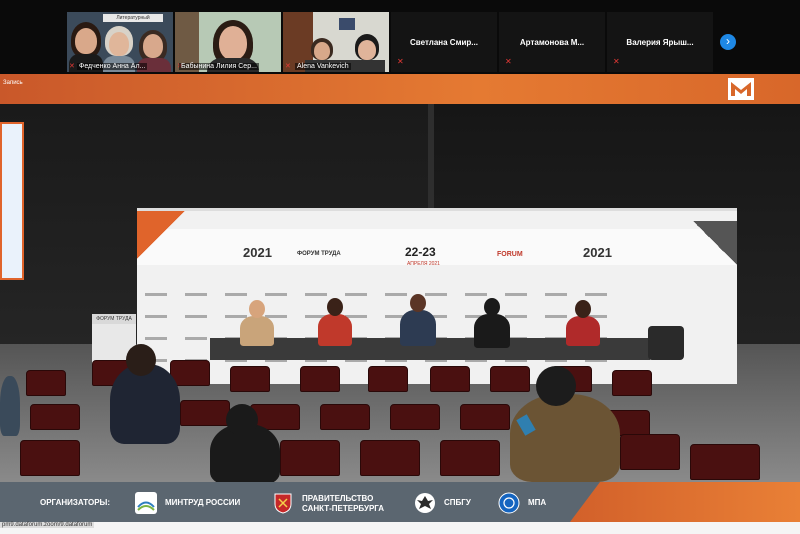  What do you see at coordinates (597, 252) in the screenshot?
I see `backdrop-year-right: 2021` at bounding box center [597, 252].